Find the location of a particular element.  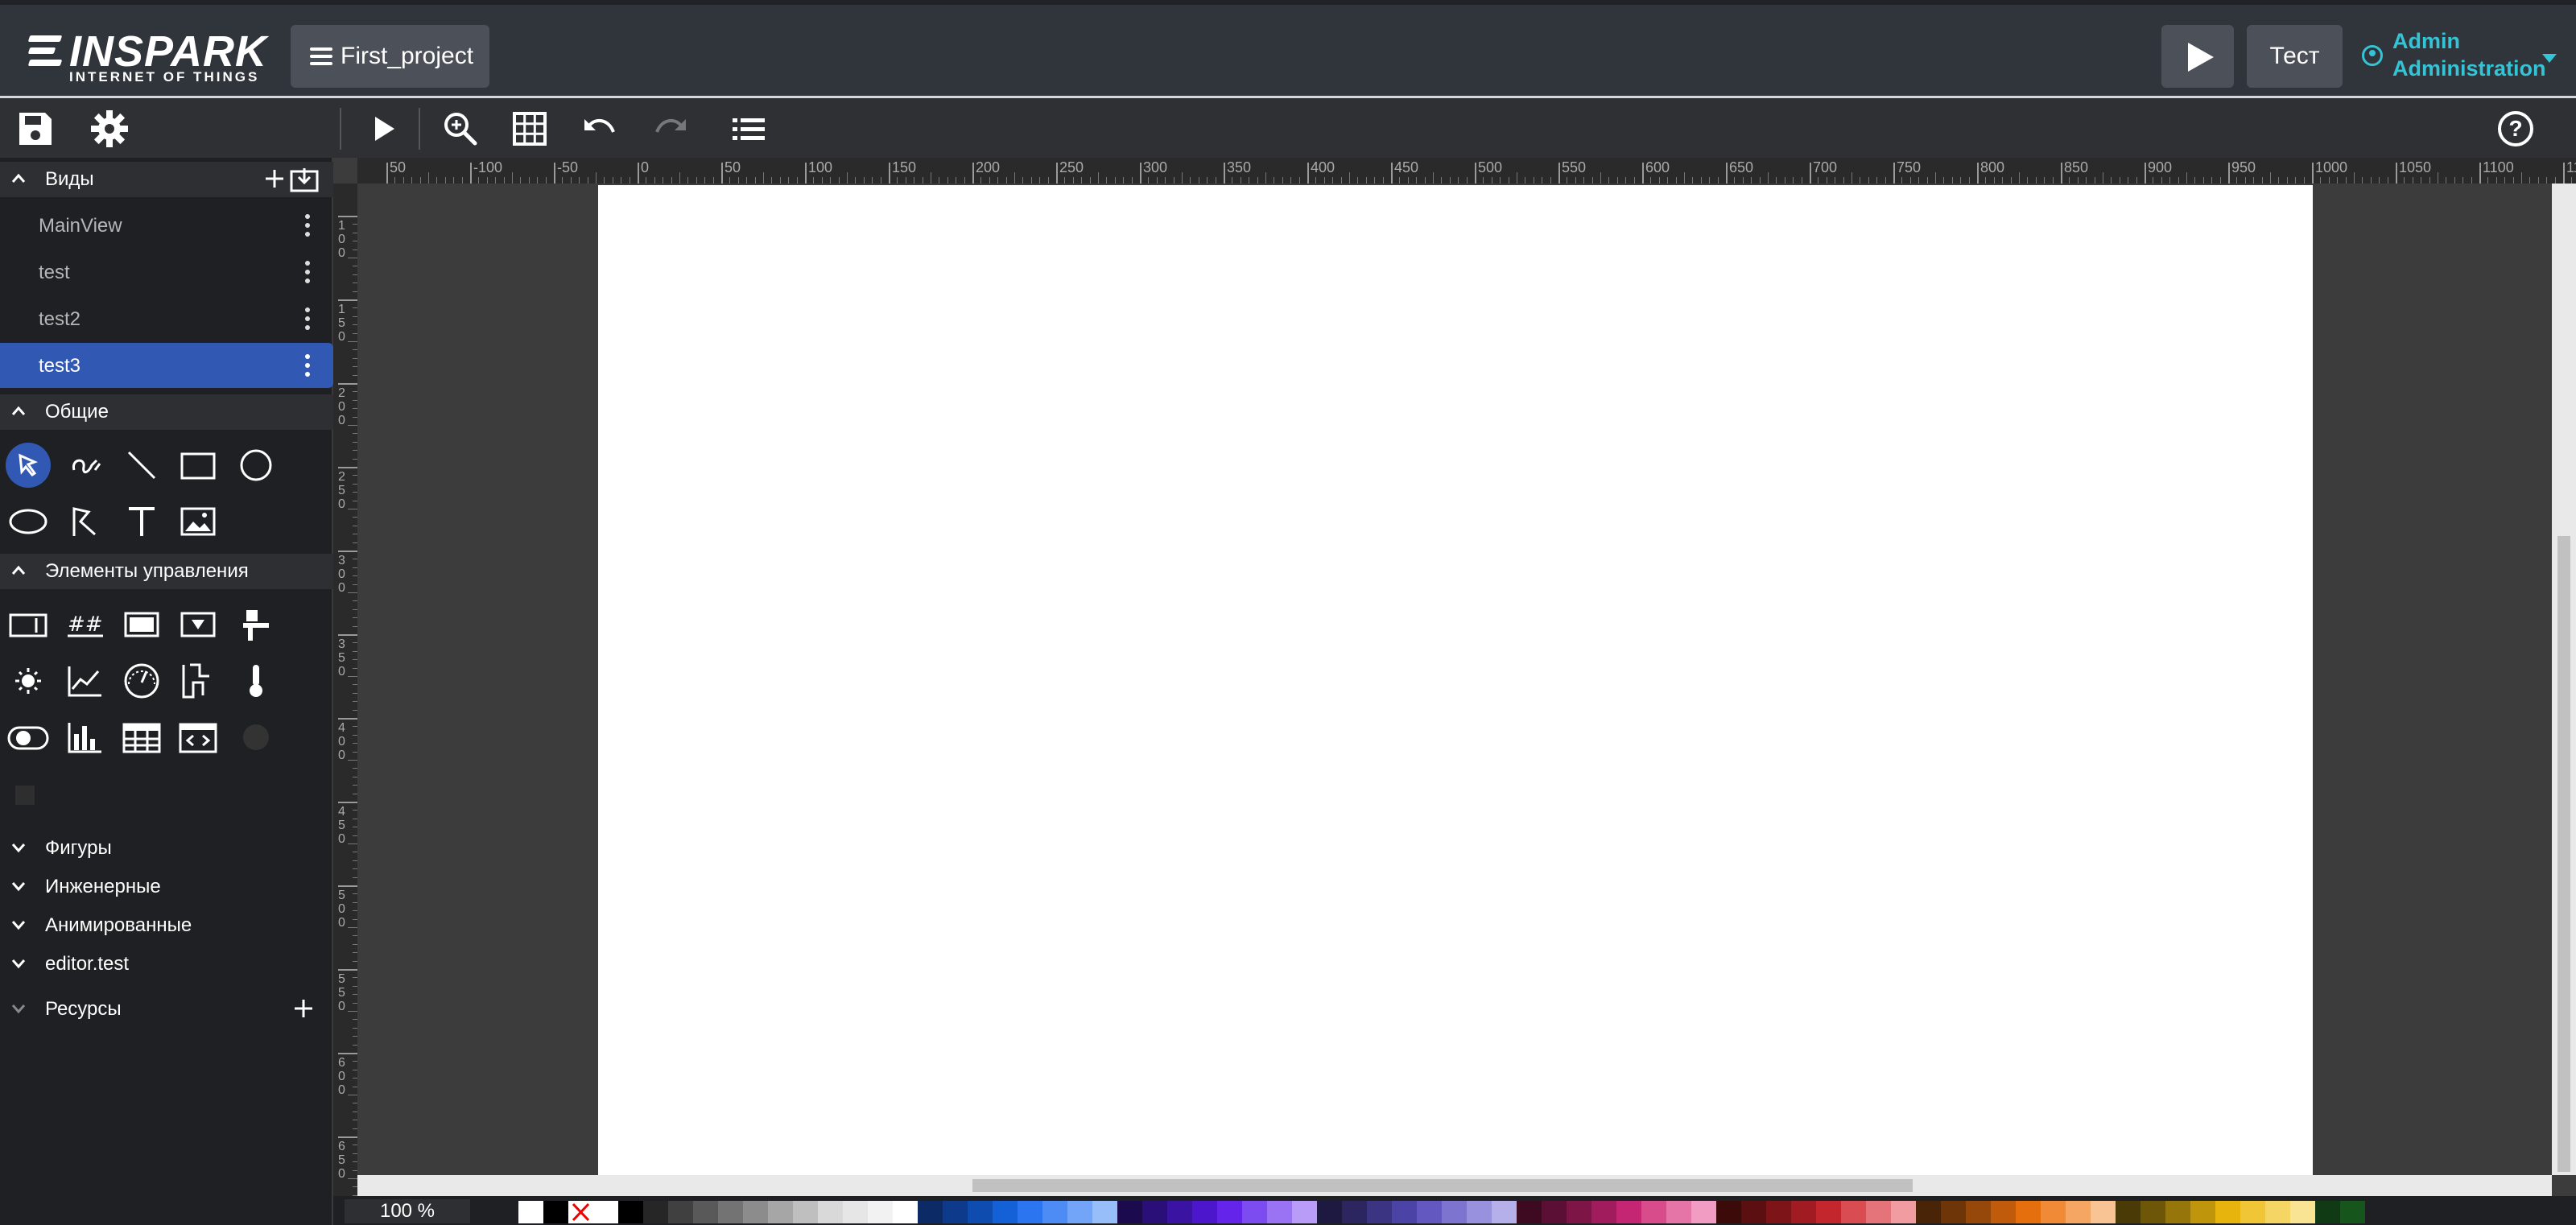

layers-button is located at coordinates (748, 128).